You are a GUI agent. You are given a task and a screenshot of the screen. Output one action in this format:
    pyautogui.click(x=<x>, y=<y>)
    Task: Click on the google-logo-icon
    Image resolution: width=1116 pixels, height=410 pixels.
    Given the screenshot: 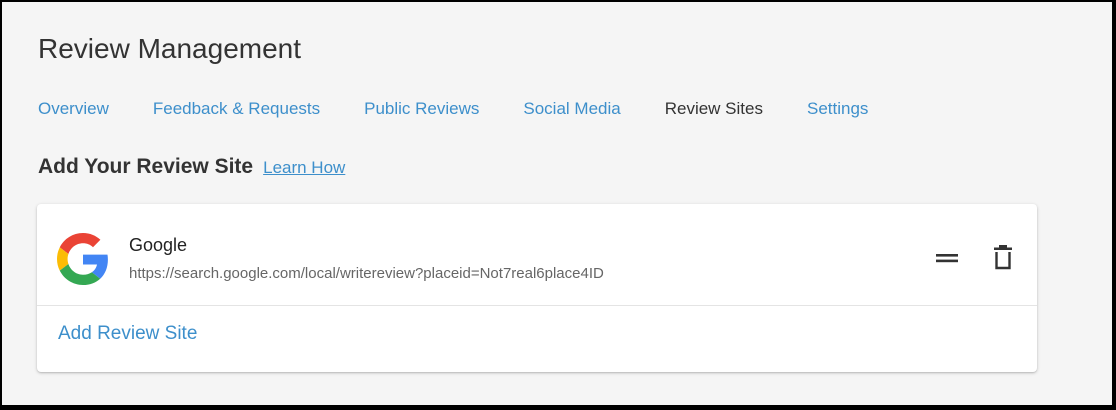 What is the action you would take?
    pyautogui.click(x=83, y=259)
    